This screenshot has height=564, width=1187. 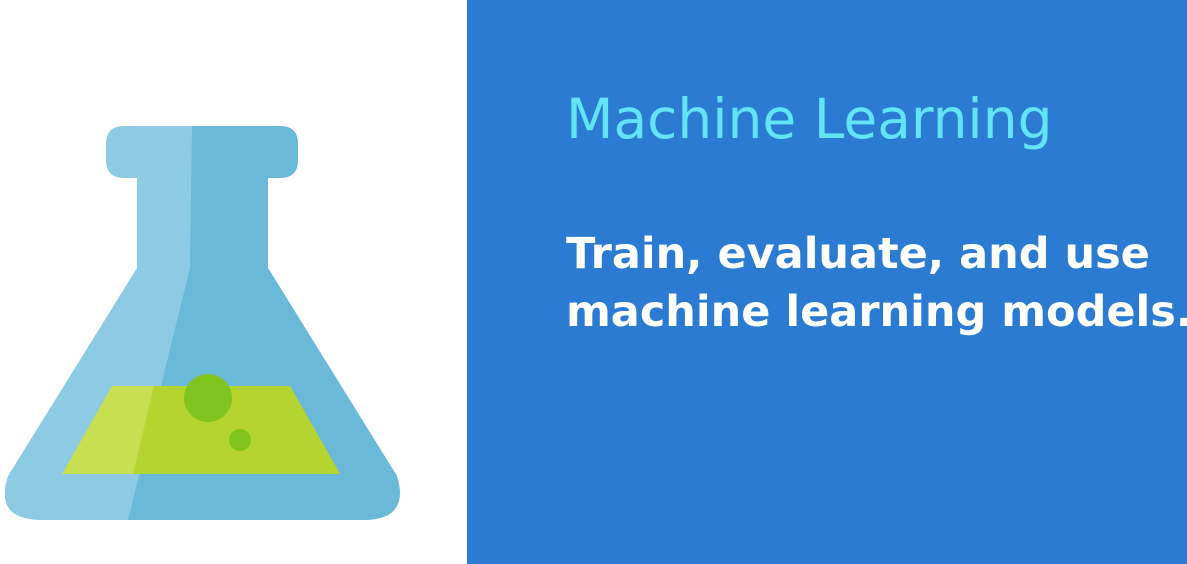 I want to click on slide-title: Machine Learning, so click(x=809, y=119).